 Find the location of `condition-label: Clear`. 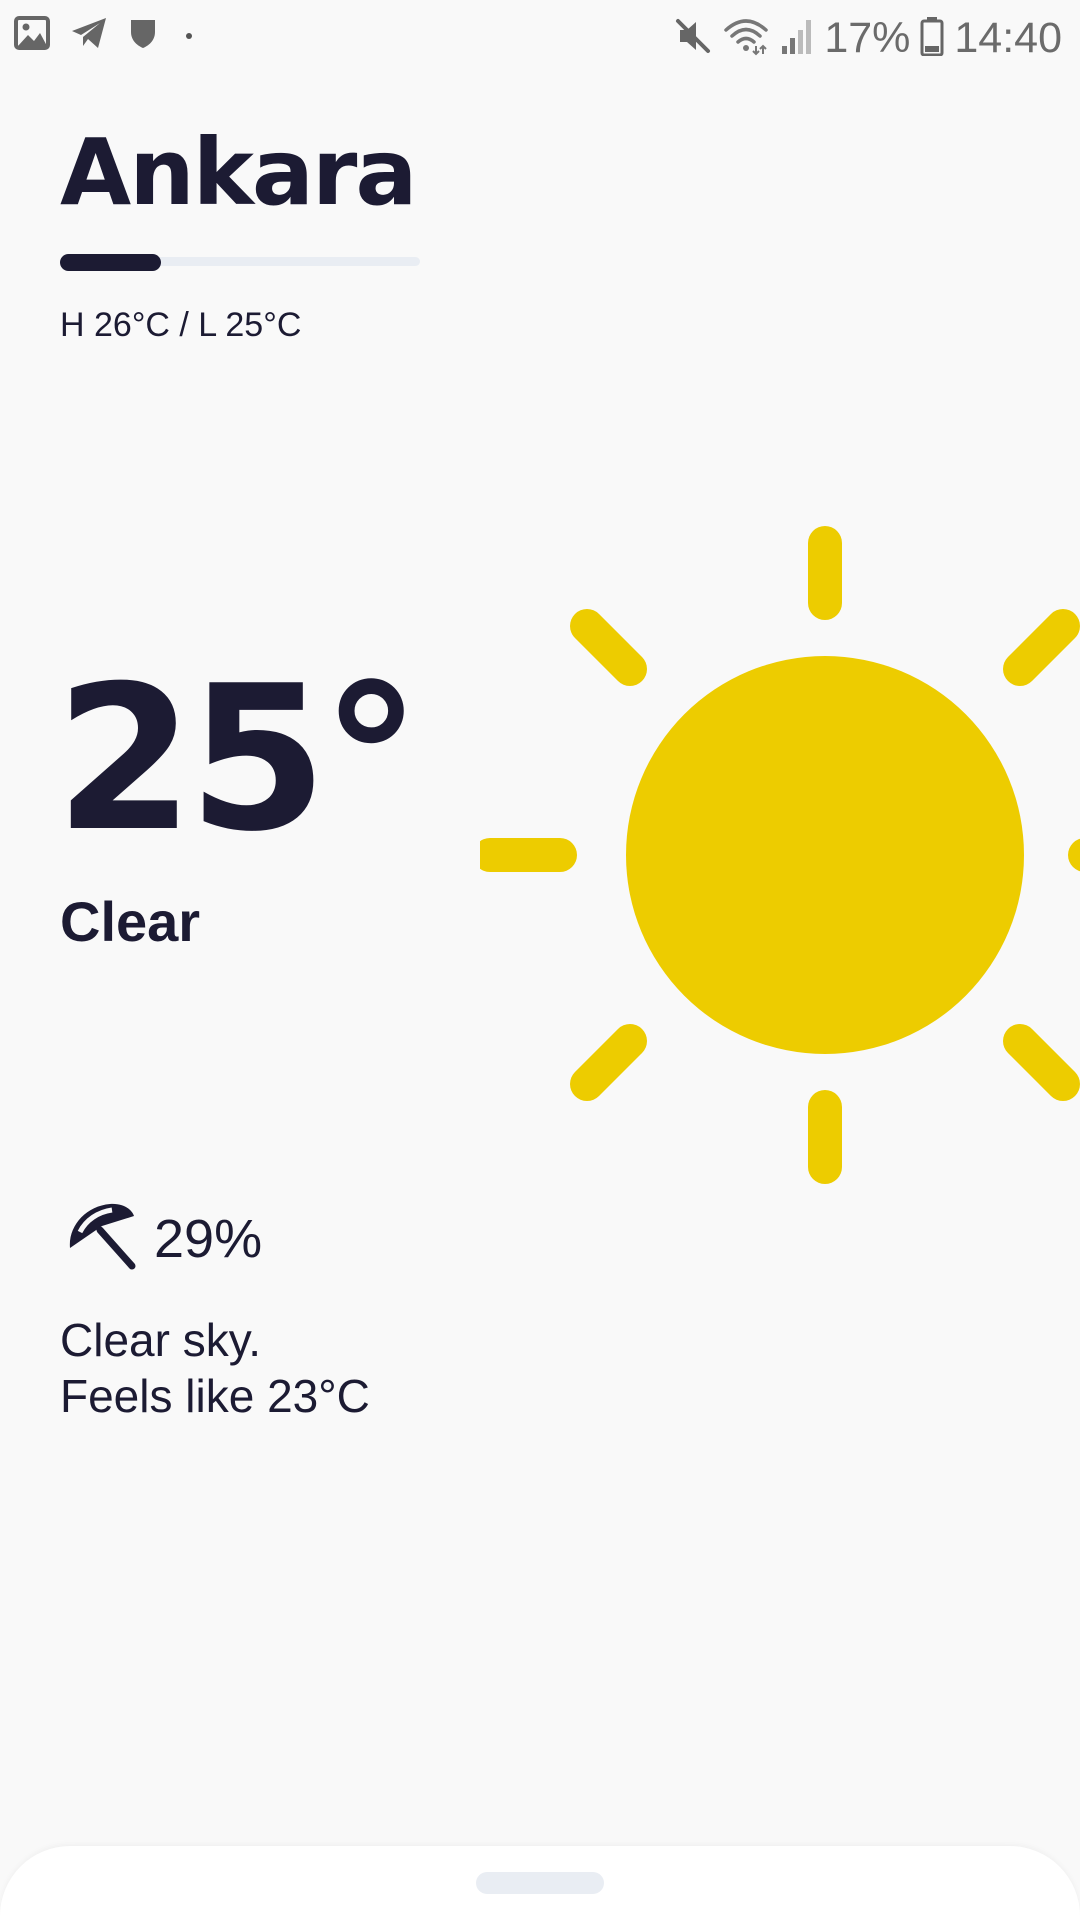

condition-label: Clear is located at coordinates (130, 921).